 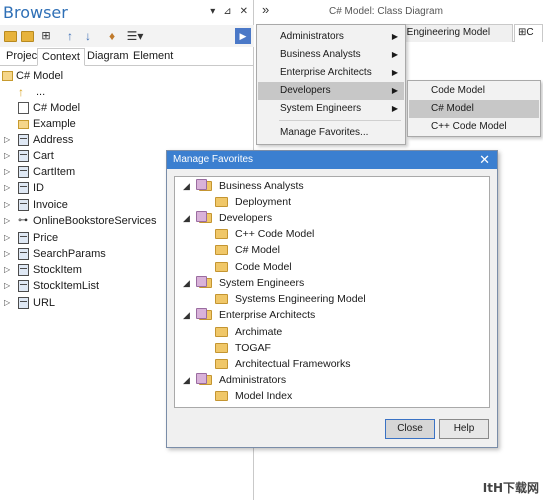 I want to click on submenu-item-csharp-model: C# Model, so click(x=474, y=109).